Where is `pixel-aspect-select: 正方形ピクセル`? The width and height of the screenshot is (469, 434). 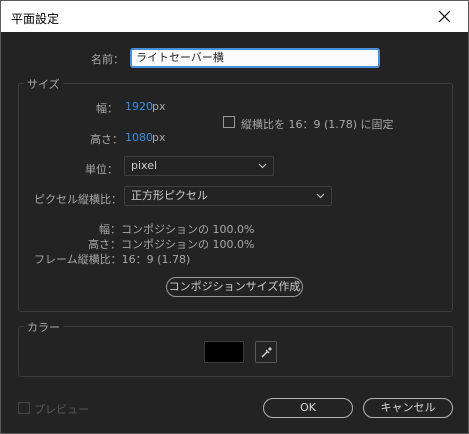
pixel-aspect-select: 正方形ピクセル is located at coordinates (228, 196).